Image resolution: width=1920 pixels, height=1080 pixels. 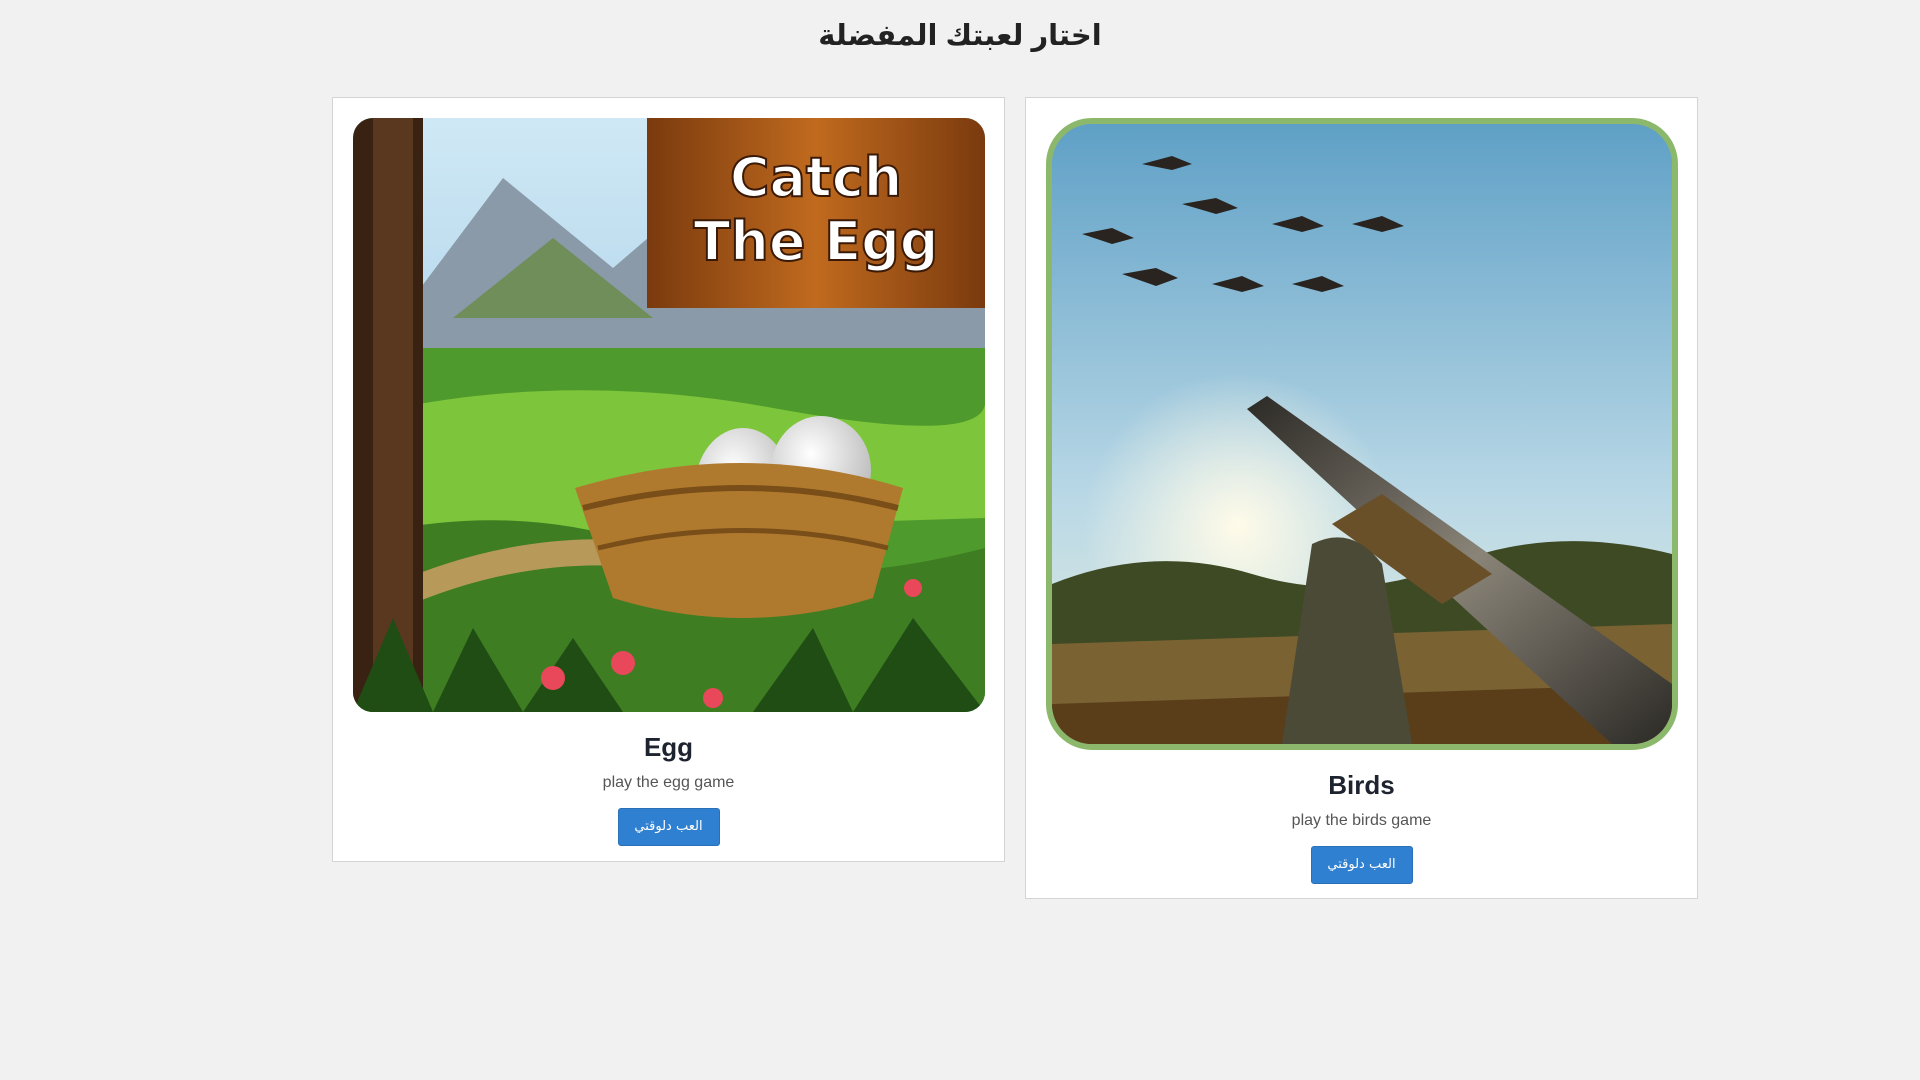 What do you see at coordinates (815, 177) in the screenshot?
I see `sign-line-1: Catch` at bounding box center [815, 177].